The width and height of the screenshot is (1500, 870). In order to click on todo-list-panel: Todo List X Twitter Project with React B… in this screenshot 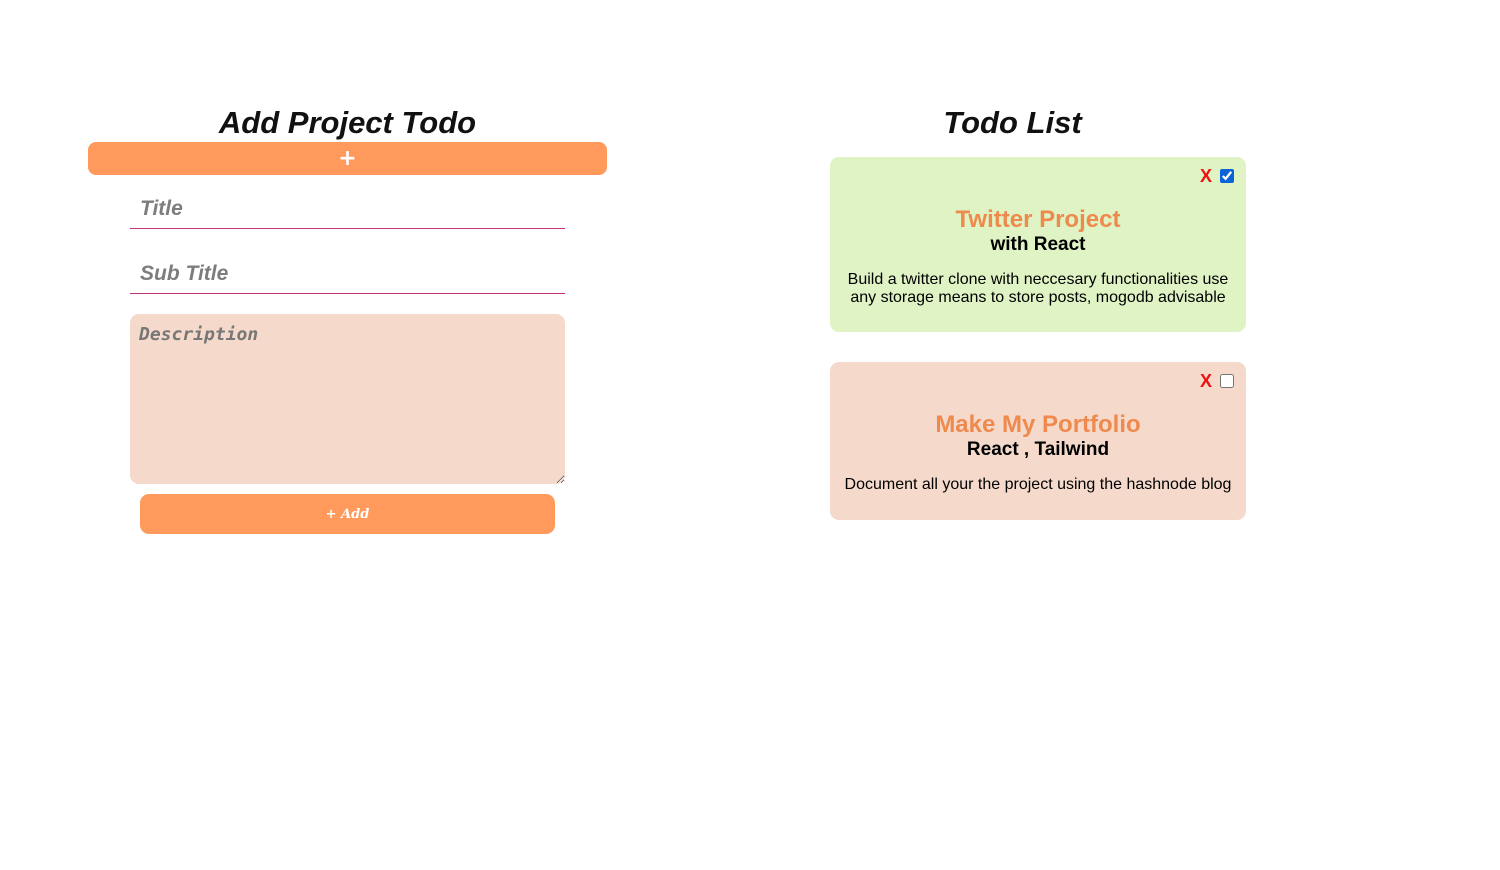, I will do `click(1038, 312)`.